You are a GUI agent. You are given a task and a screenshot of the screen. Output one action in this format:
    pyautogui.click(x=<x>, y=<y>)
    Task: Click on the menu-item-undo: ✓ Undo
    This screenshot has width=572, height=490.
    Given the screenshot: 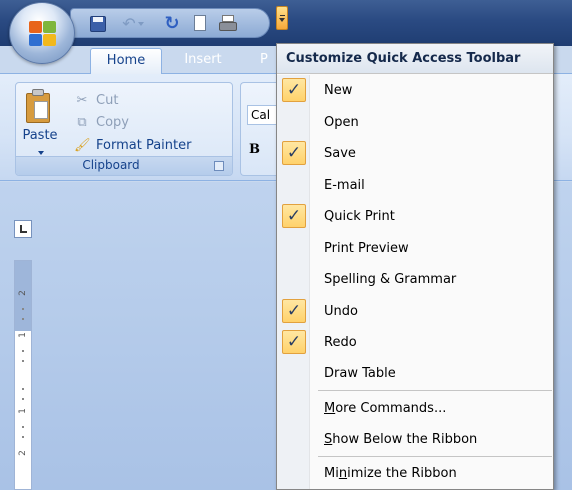 What is the action you would take?
    pyautogui.click(x=415, y=311)
    